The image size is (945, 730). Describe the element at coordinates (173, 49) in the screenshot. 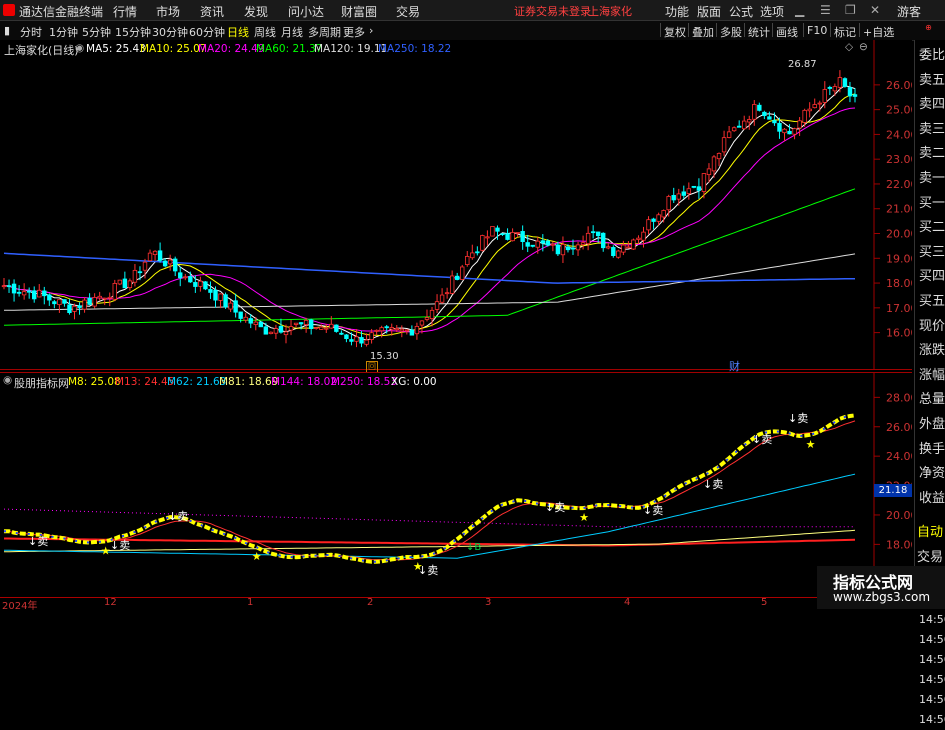

I see `legend-ma10: MA10: 25.07` at that location.